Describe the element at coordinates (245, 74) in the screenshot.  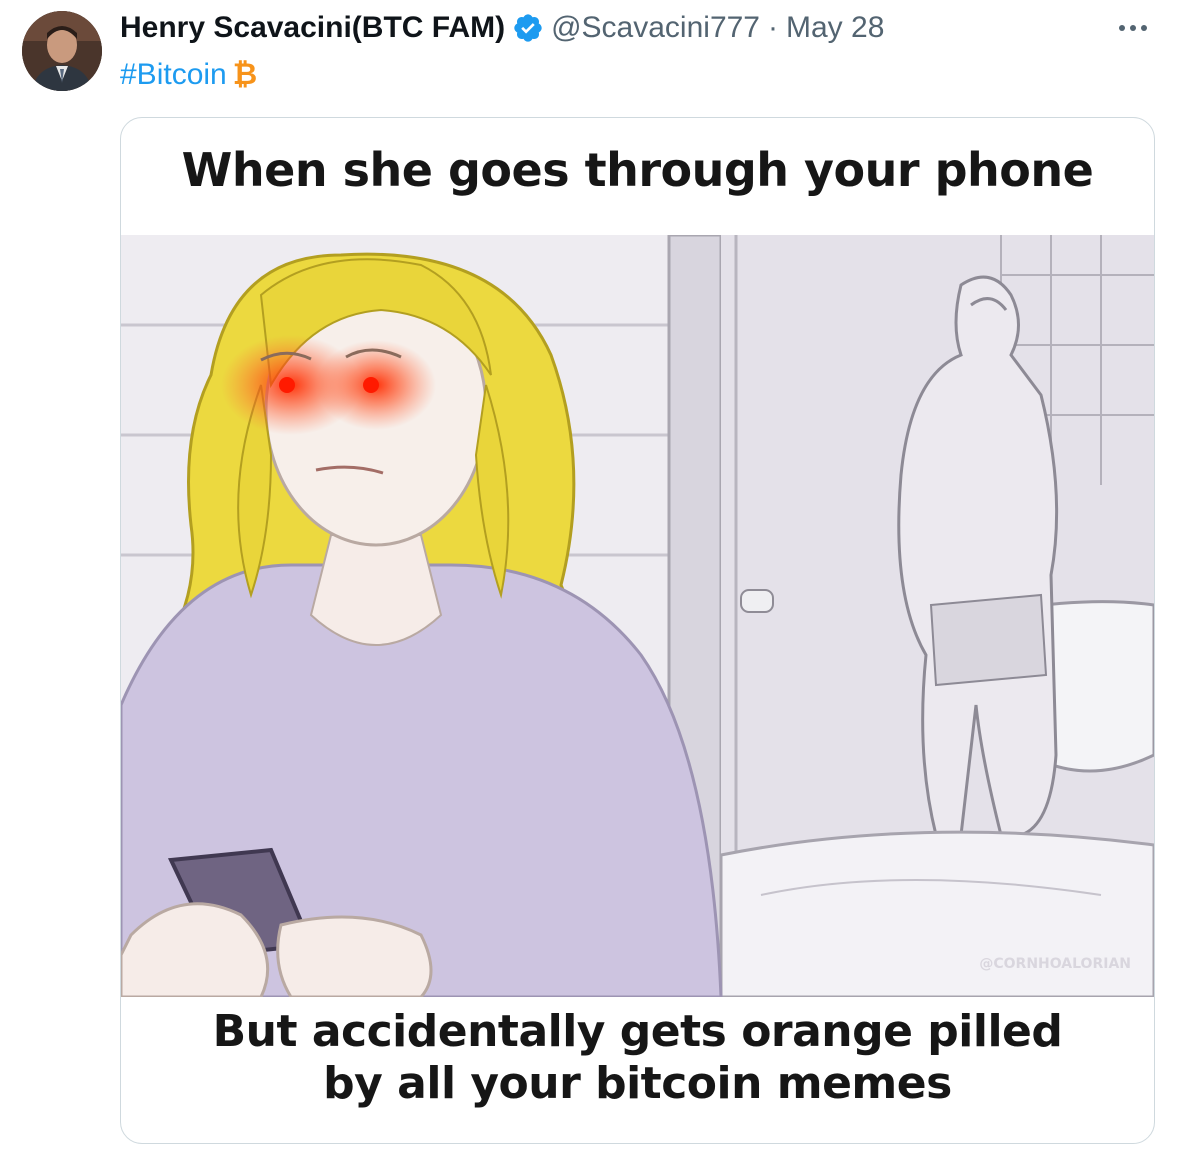
I see `bitcoin-icon: ₿` at that location.